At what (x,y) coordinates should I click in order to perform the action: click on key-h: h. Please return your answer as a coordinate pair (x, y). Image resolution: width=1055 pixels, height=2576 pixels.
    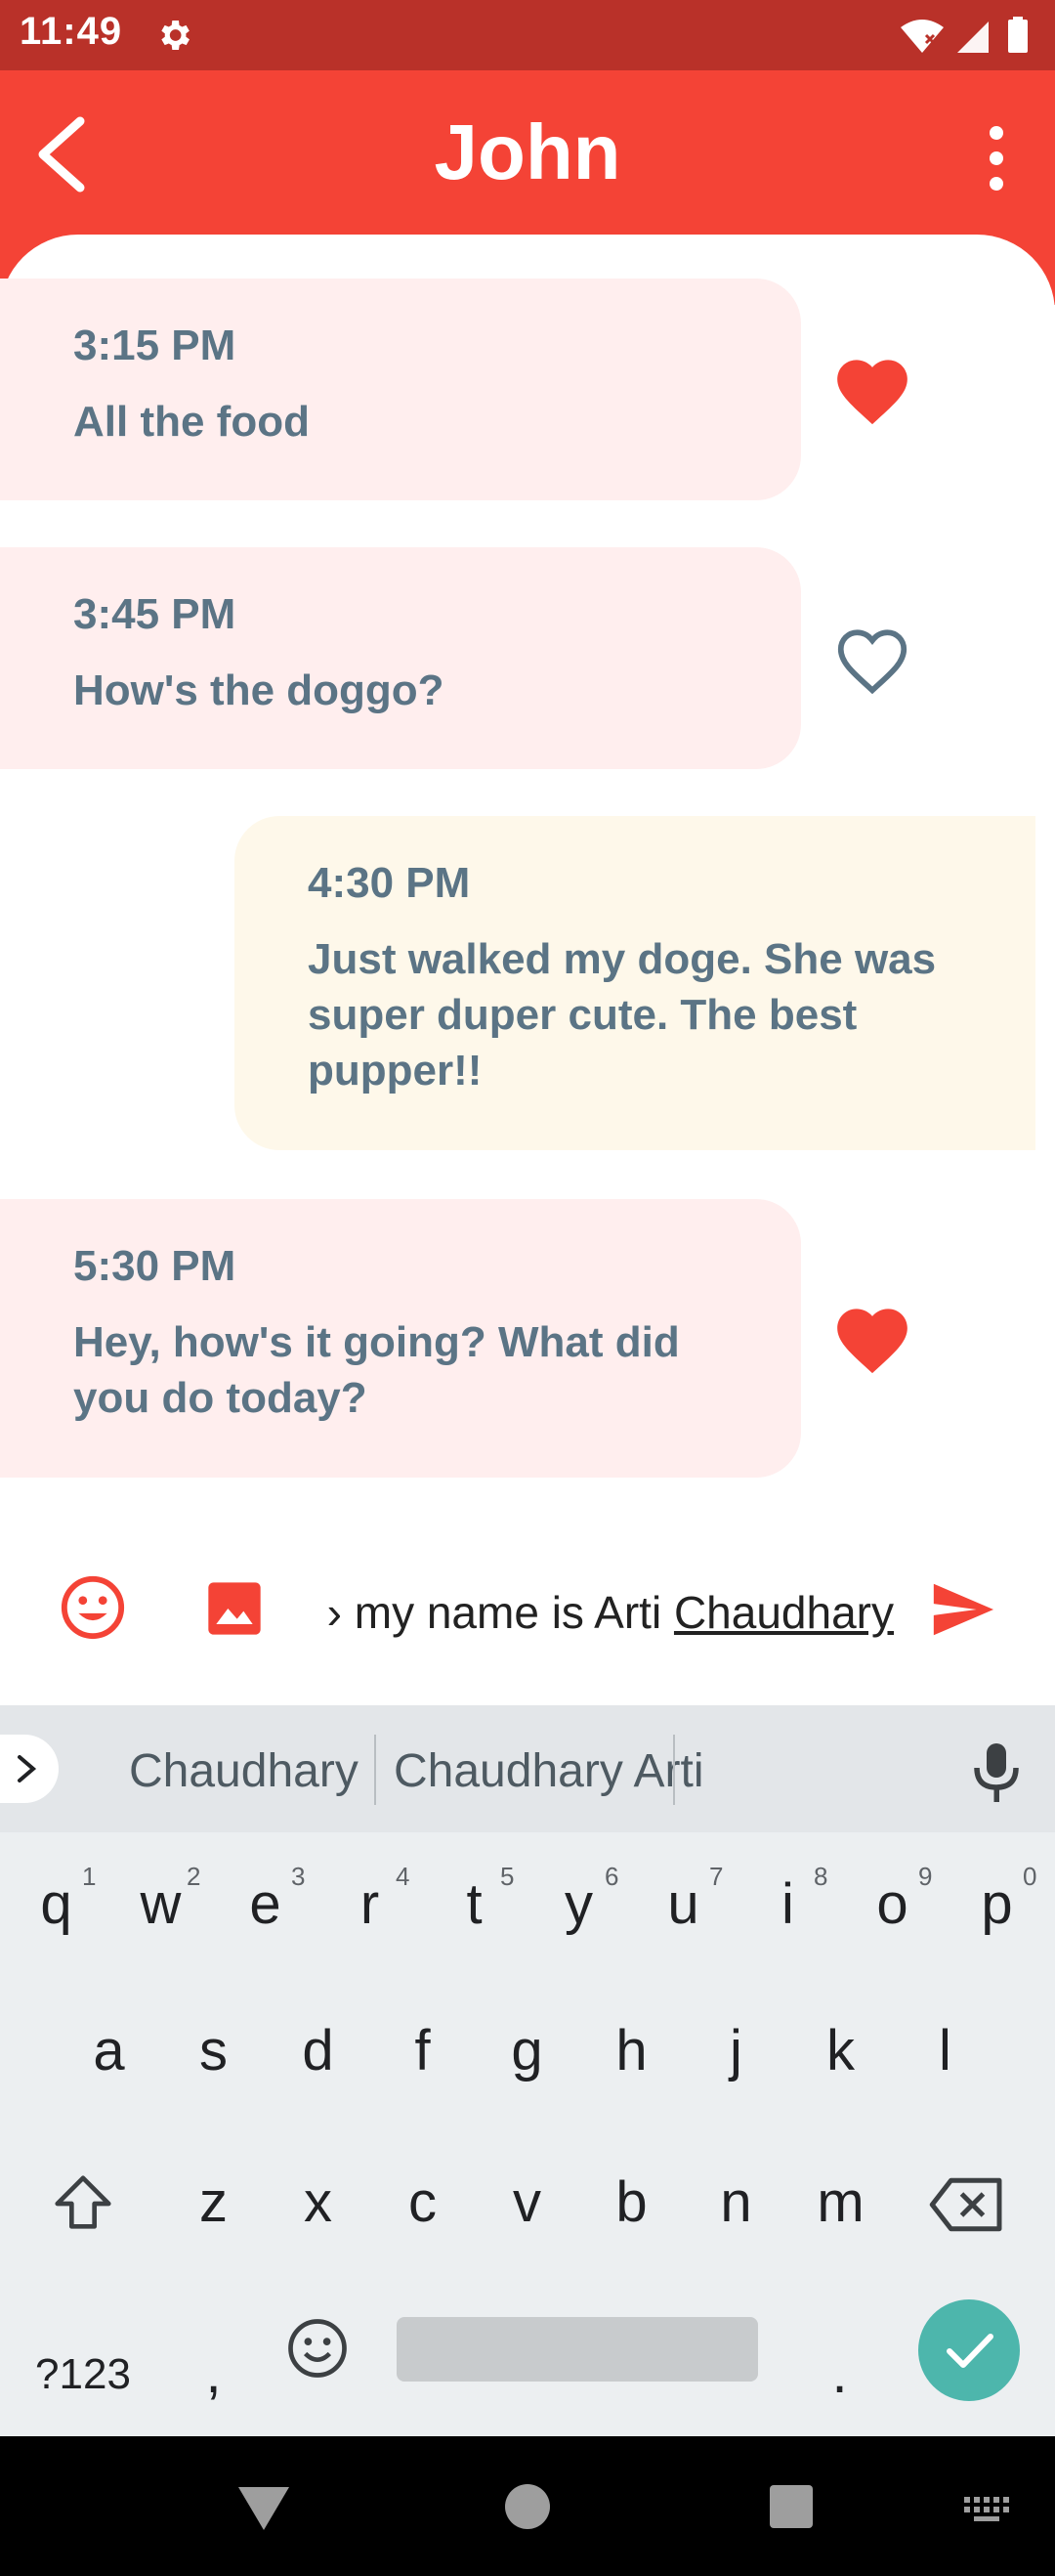
    Looking at the image, I should click on (631, 2051).